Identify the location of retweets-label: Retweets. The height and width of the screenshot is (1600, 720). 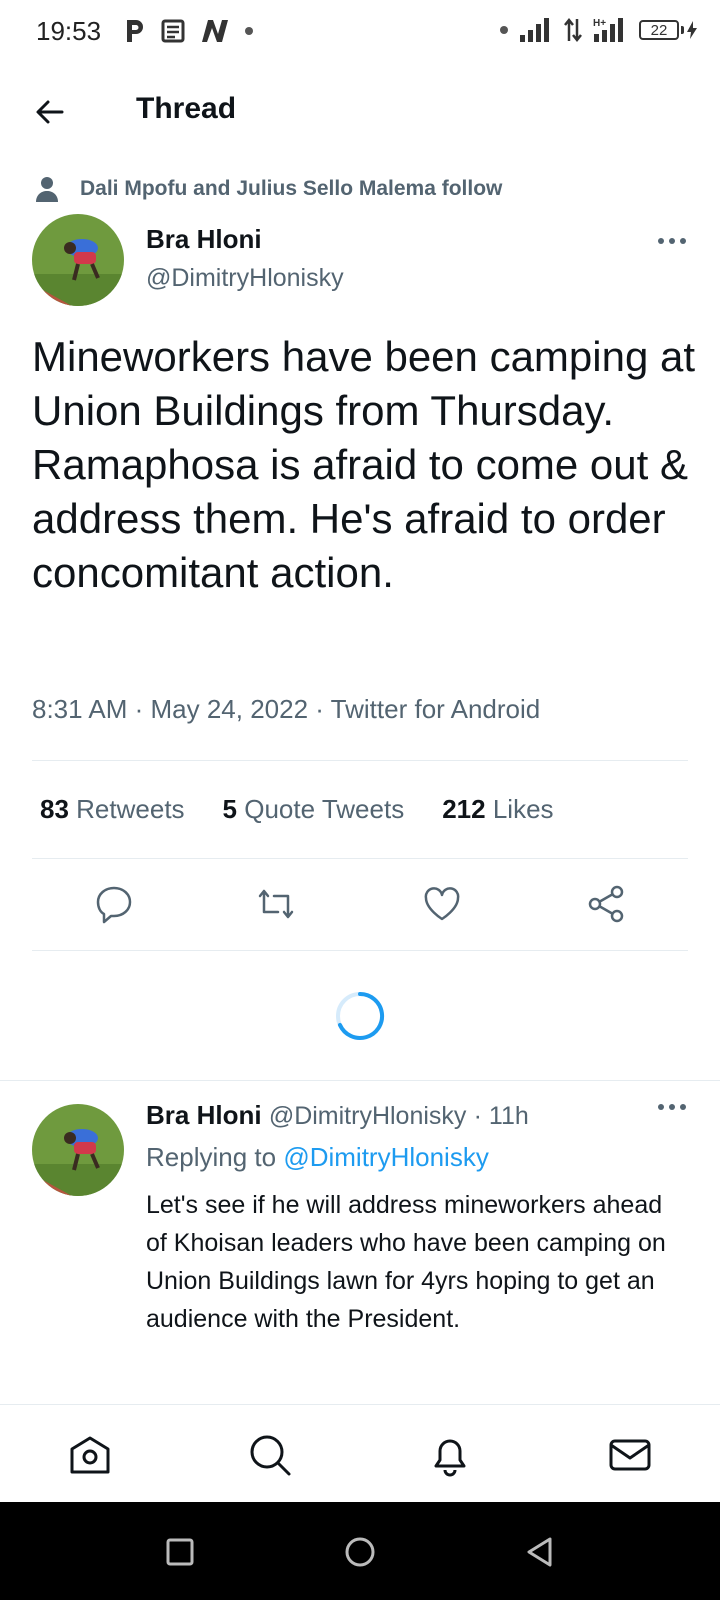
(130, 809).